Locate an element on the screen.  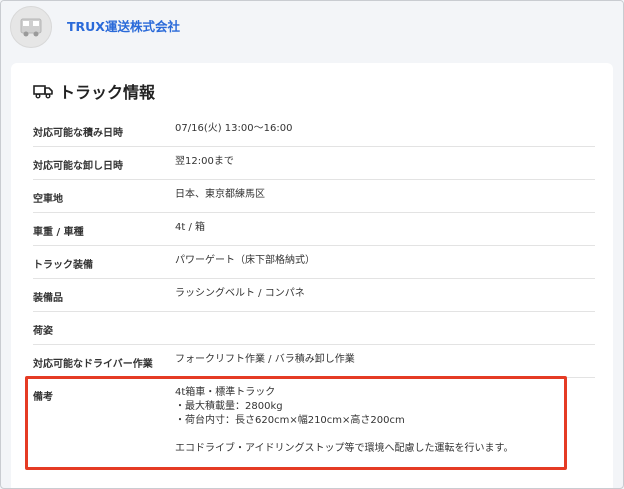
row-driver-work: 対応可能なドライバー作業 フォークリフト作業 / バラ積み卸し作業 is located at coordinates (314, 361).